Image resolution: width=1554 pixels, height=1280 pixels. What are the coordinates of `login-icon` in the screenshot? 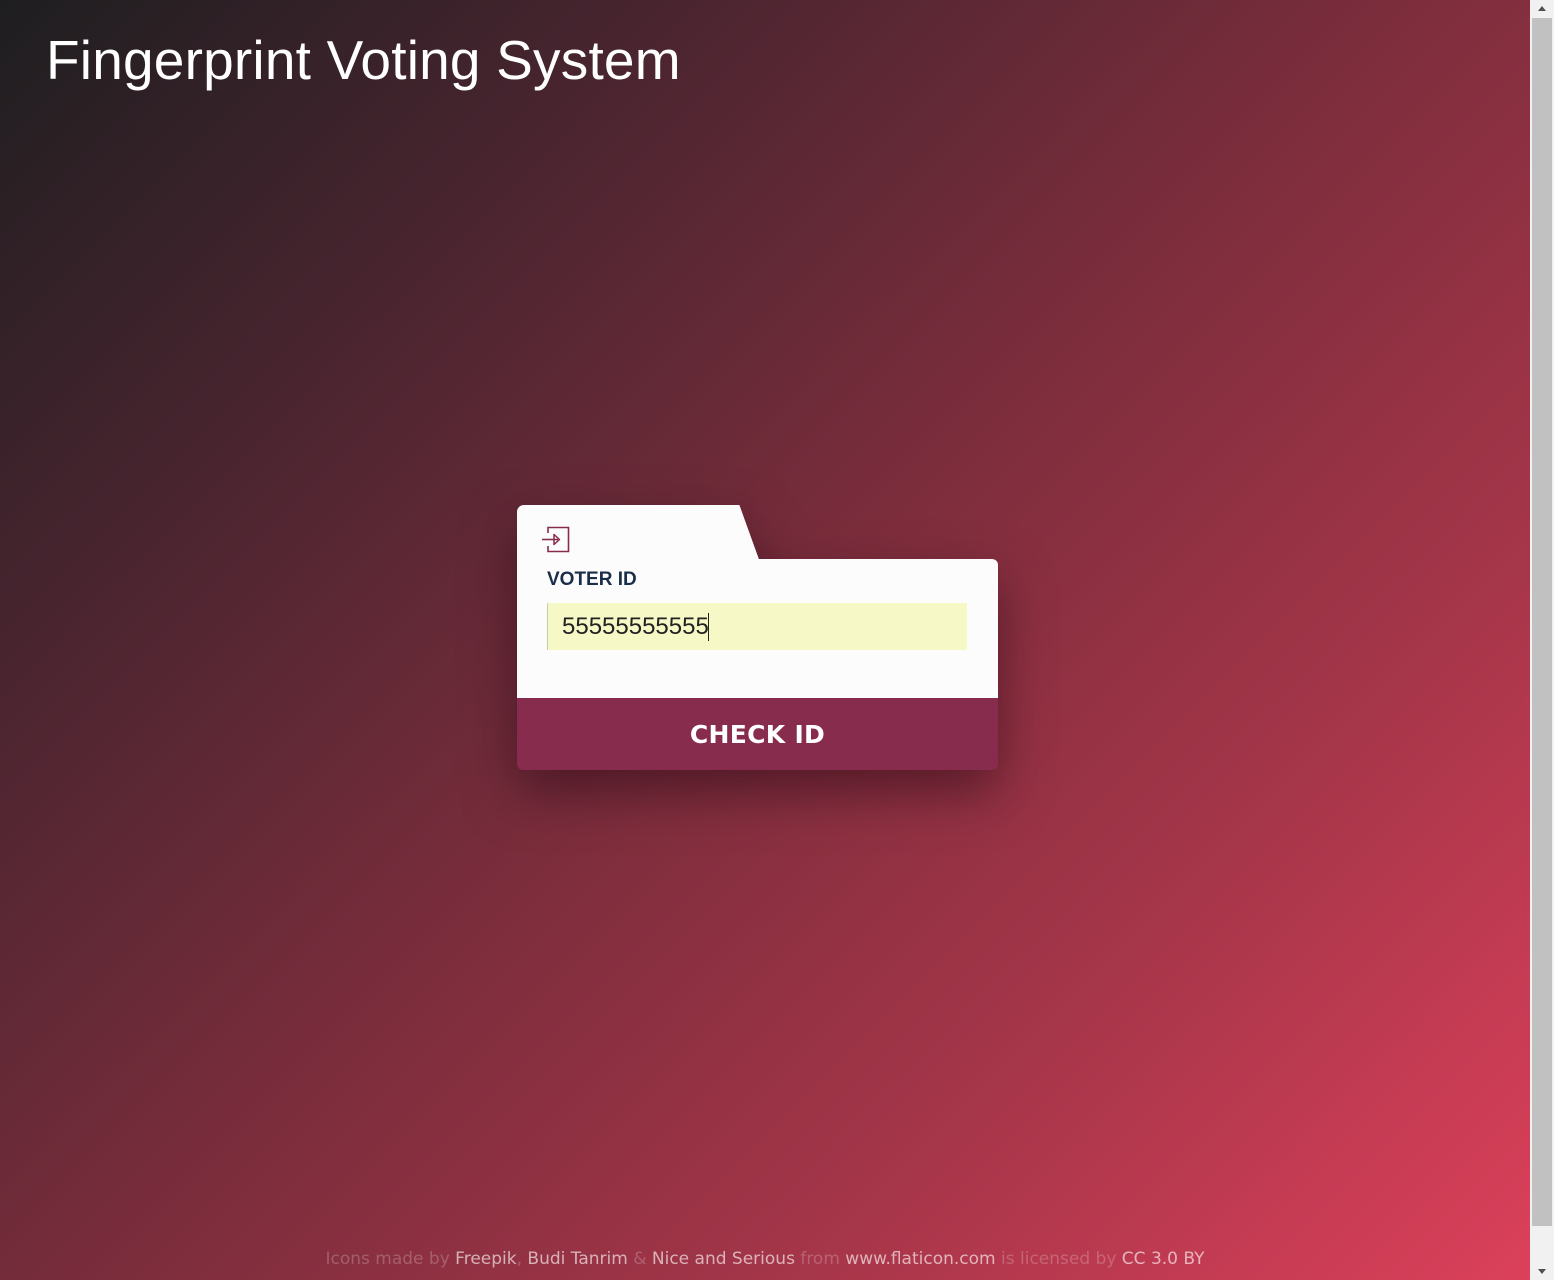 It's located at (556, 539).